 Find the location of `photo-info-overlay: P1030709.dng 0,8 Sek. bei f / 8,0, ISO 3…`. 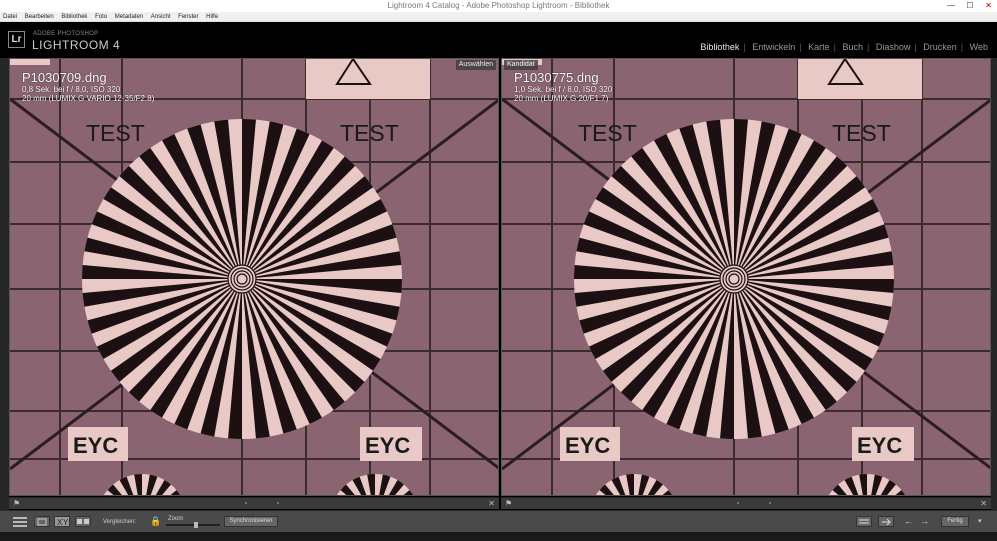

photo-info-overlay: P1030709.dng 0,8 Sek. bei f / 8,0, ISO 3… is located at coordinates (88, 86).